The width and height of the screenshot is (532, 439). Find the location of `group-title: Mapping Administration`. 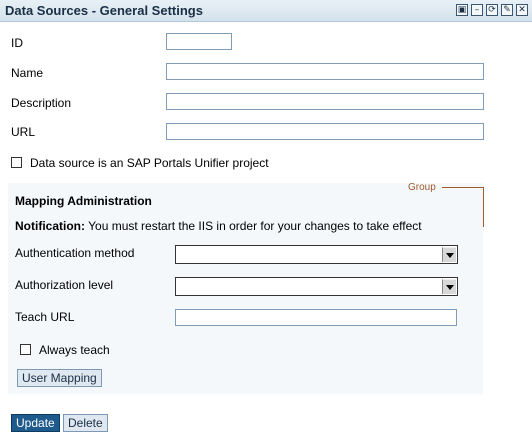

group-title: Mapping Administration is located at coordinates (83, 201).